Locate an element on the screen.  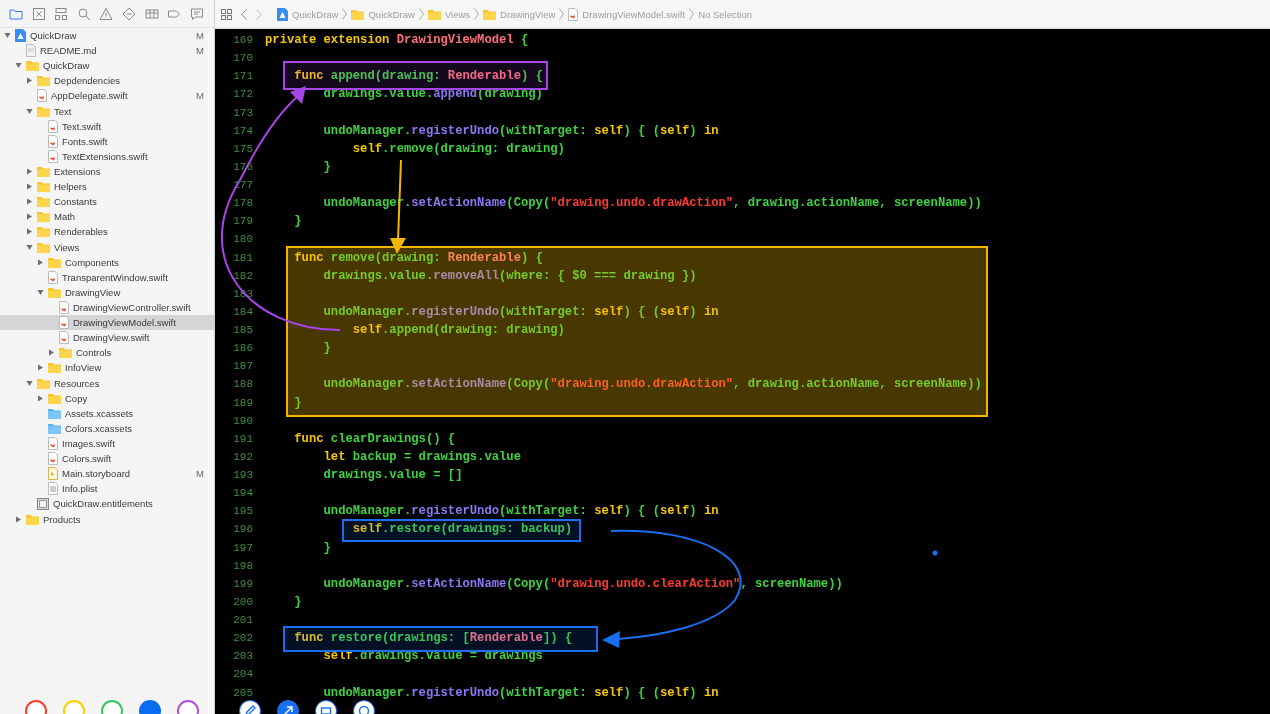
file-tree-item: DrawingViewModel.swift is located at coordinates (107, 323).